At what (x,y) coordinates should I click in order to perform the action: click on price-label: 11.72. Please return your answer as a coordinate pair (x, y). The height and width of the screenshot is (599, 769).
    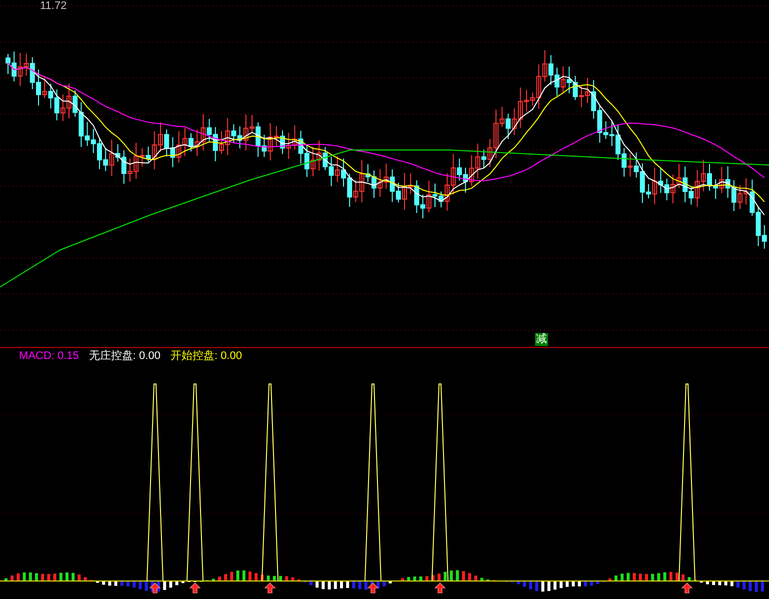
    Looking at the image, I should click on (53, 6).